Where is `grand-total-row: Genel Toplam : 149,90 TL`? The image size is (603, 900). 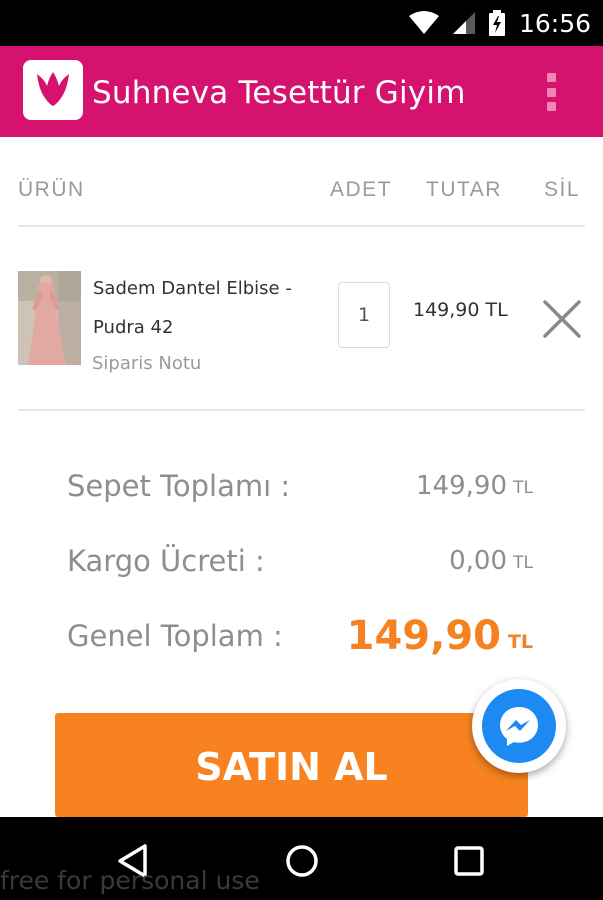 grand-total-row: Genel Toplam : 149,90 TL is located at coordinates (302, 636).